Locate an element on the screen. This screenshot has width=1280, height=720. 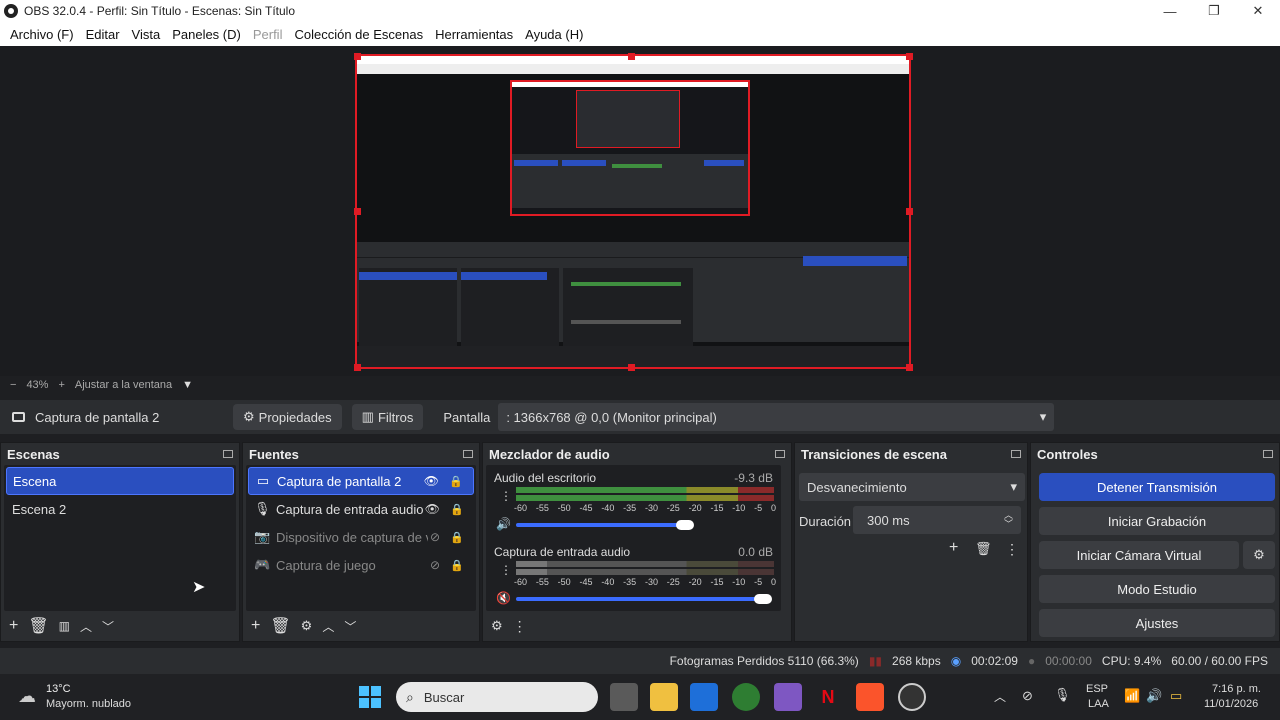
minimize-button: — is located at coordinates (1170, 11).